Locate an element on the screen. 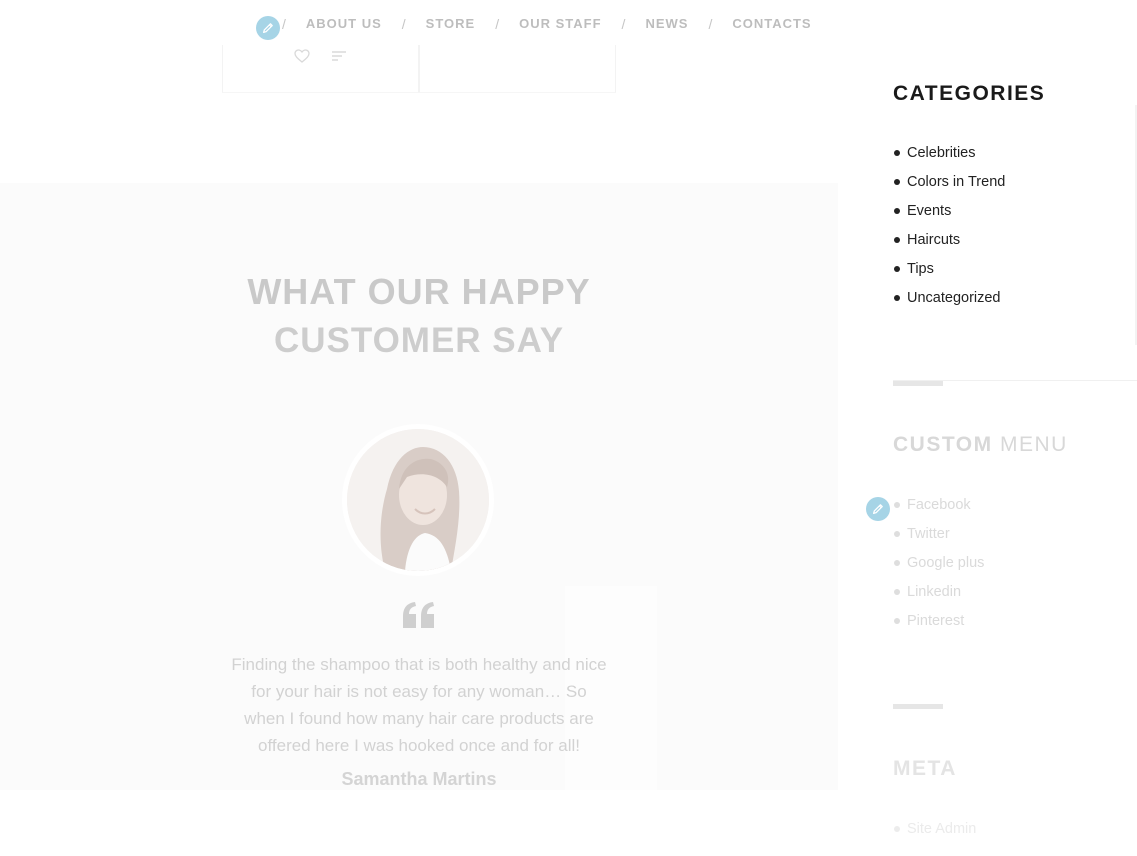  meta-list: Site Admin is located at coordinates (934, 835).